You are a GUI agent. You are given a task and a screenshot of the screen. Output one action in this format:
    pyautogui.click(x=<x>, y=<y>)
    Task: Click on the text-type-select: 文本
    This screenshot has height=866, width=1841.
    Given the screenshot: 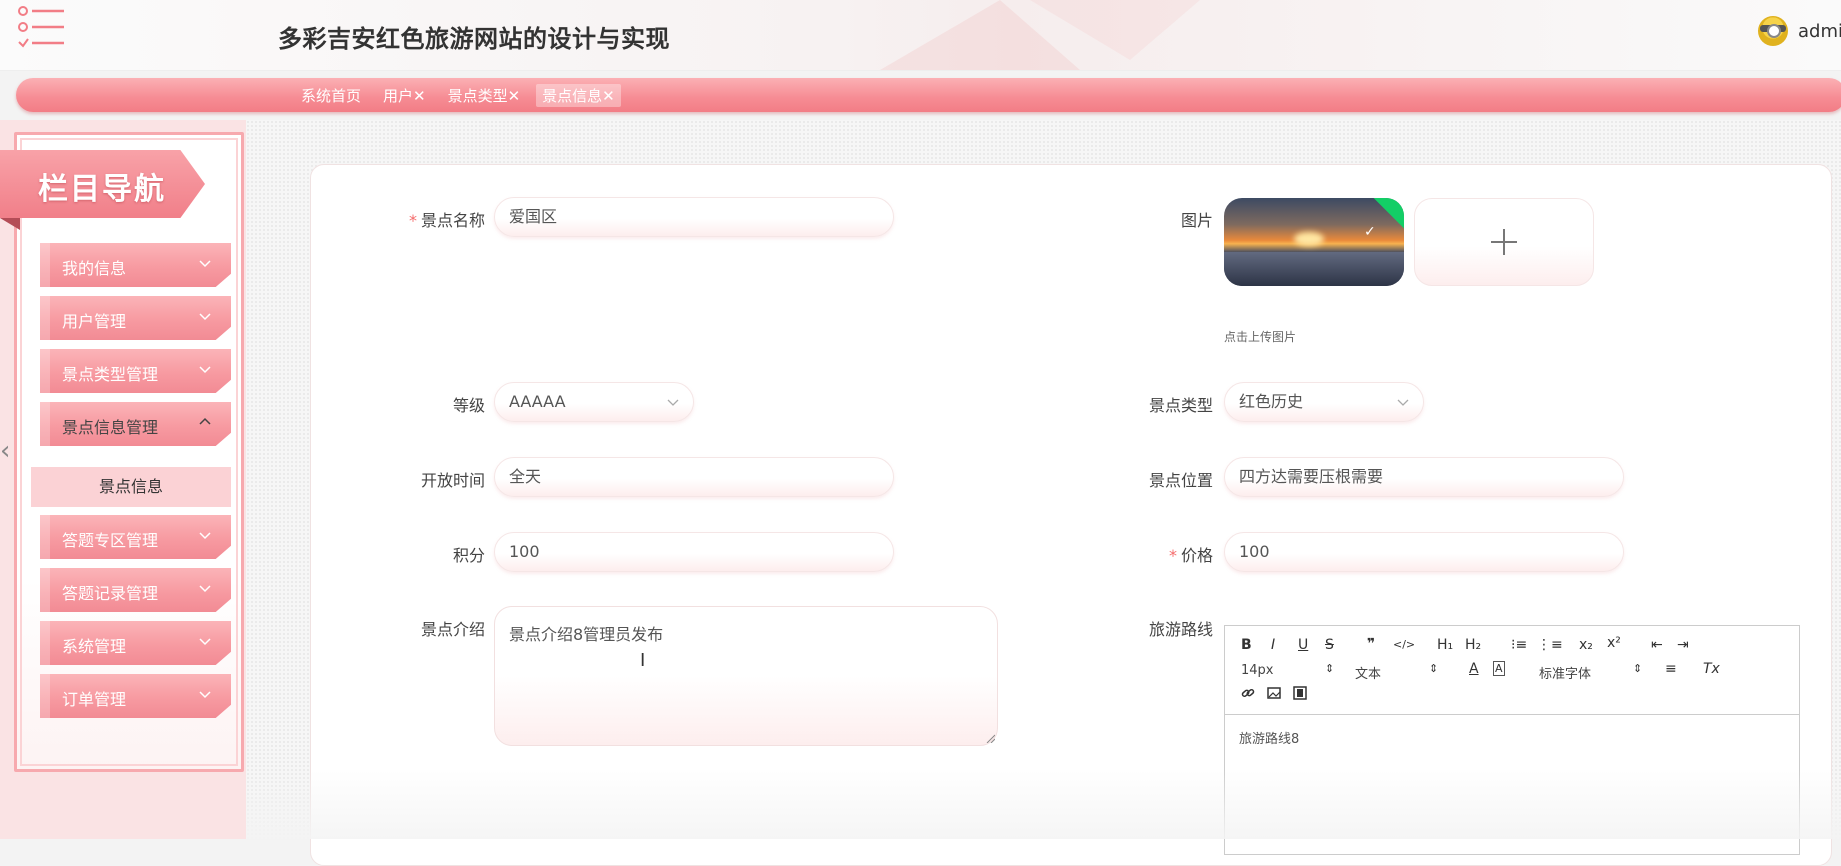 What is the action you would take?
    pyautogui.click(x=1368, y=672)
    